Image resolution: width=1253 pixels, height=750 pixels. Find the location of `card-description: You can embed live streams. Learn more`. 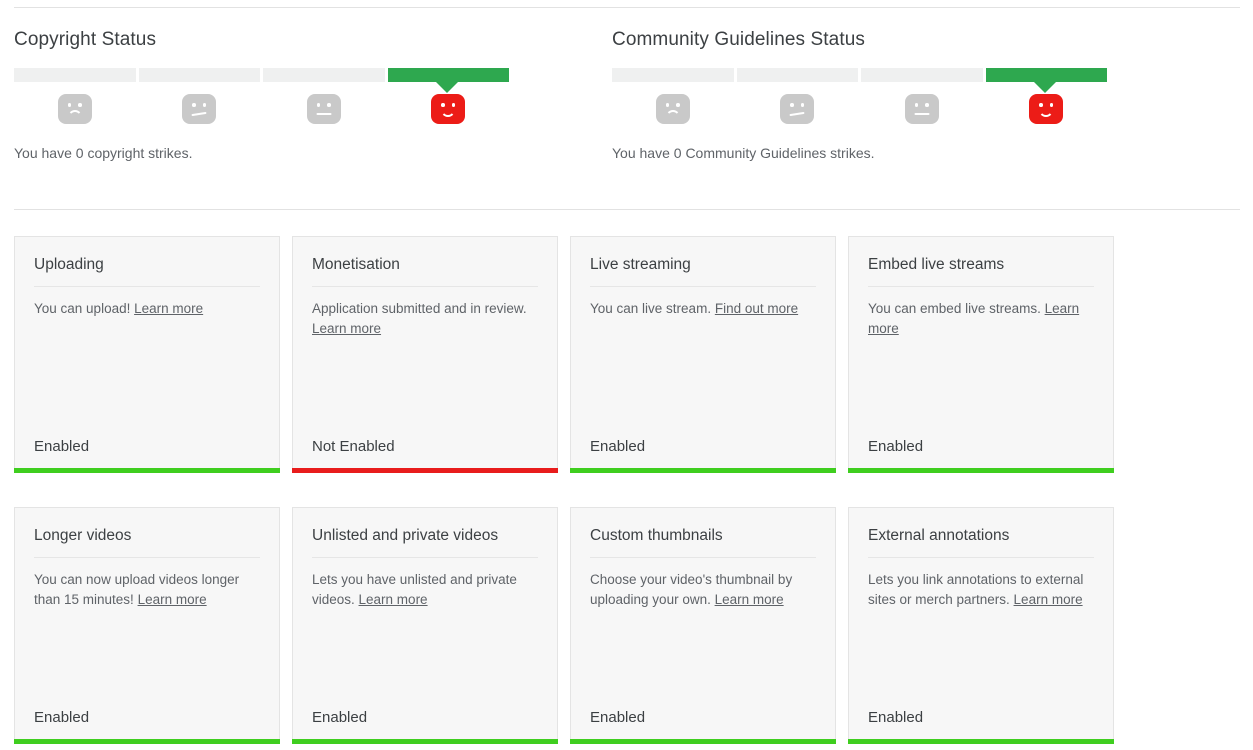

card-description: You can embed live streams. Learn more is located at coordinates (981, 319).